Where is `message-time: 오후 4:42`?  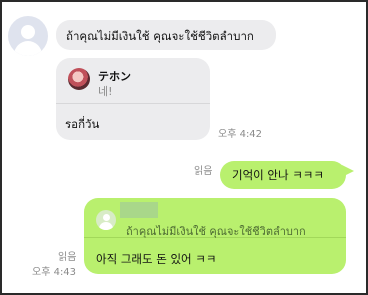 message-time: 오후 4:42 is located at coordinates (240, 134).